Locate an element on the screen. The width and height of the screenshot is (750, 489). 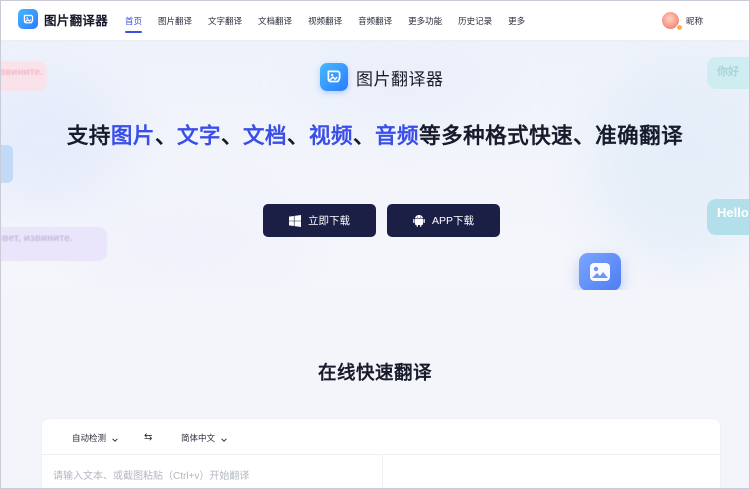
hero-brand: 图片翻译器 is located at coordinates (382, 77).